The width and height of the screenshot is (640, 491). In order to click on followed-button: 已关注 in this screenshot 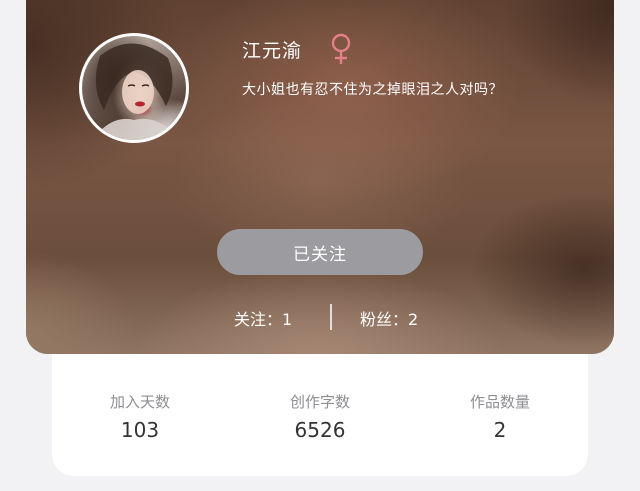, I will do `click(320, 252)`.